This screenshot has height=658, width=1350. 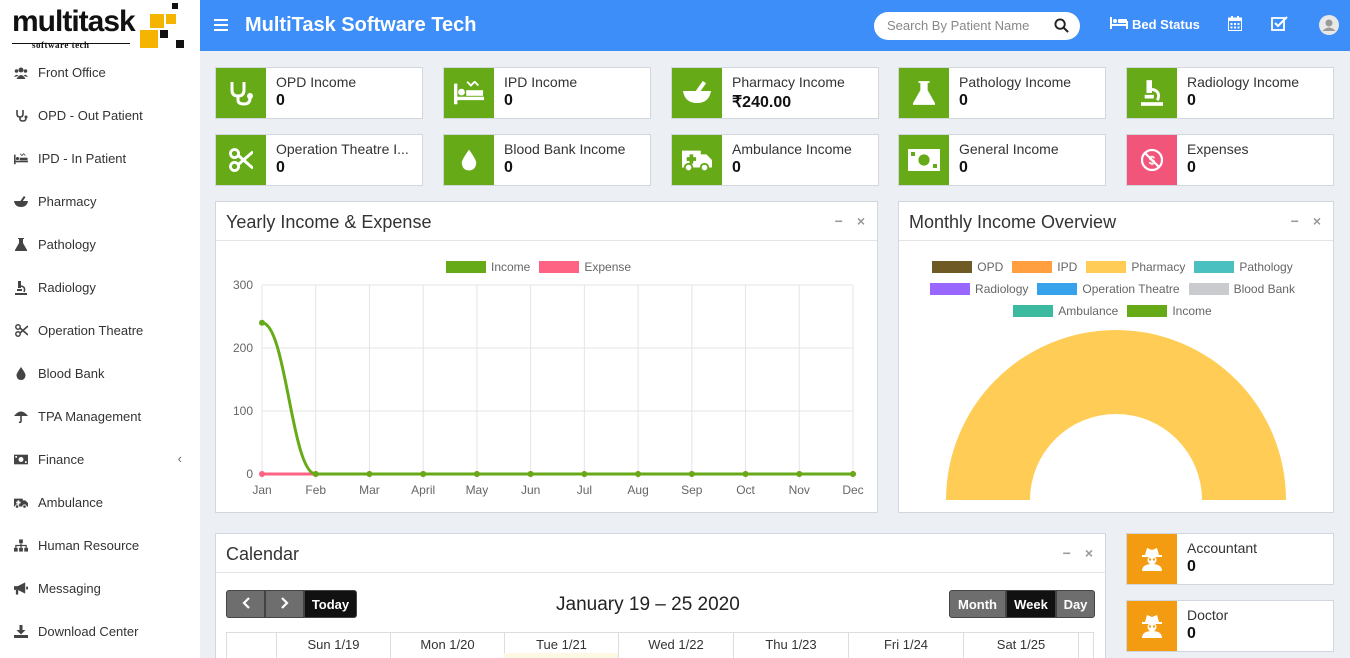 What do you see at coordinates (1279, 26) in the screenshot?
I see `task-check-icon` at bounding box center [1279, 26].